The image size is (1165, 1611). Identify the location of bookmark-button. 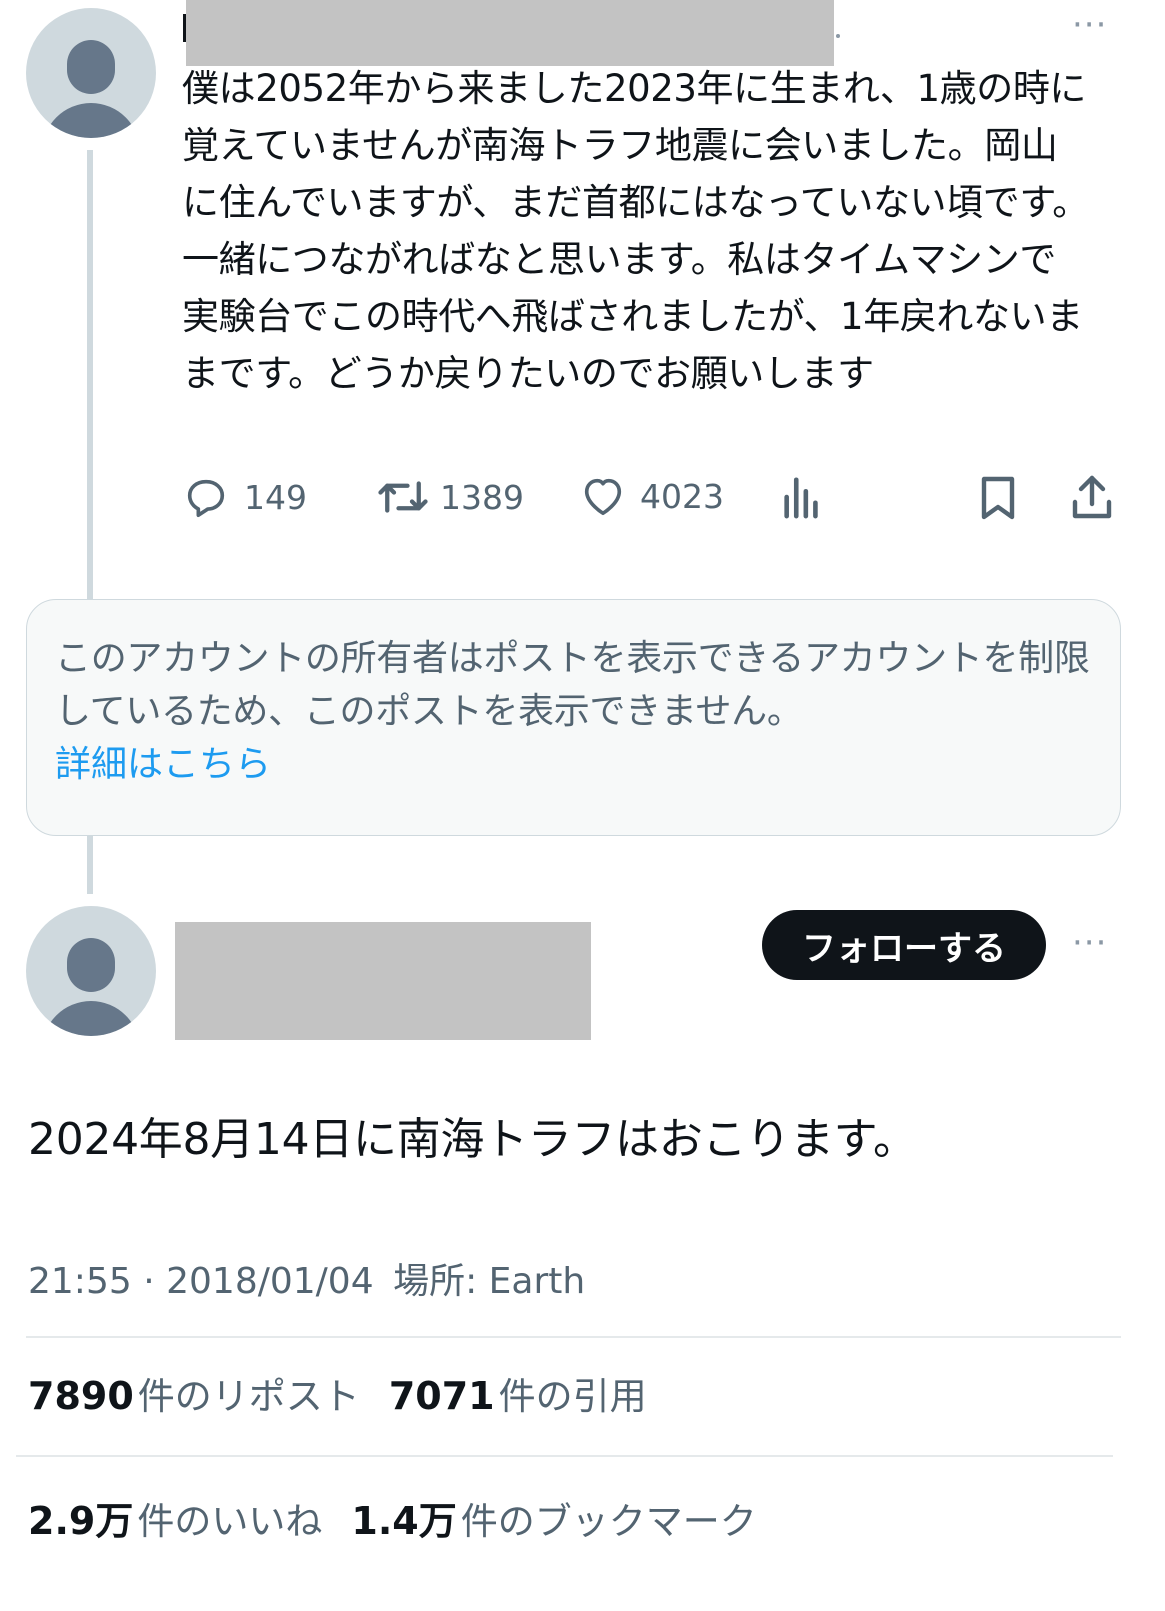
(998, 498).